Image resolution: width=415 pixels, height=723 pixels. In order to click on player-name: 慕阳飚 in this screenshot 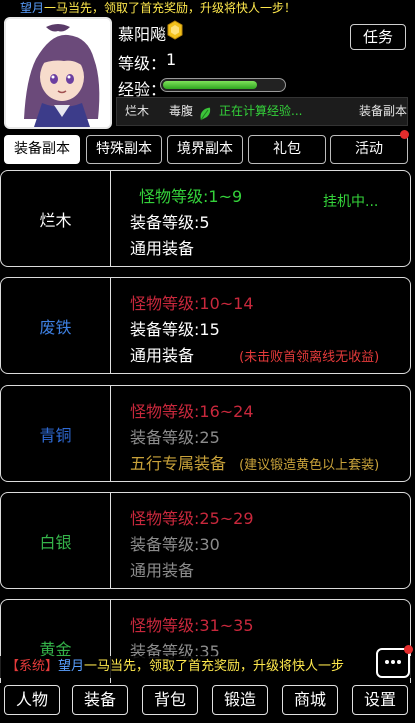, I will do `click(142, 34)`.